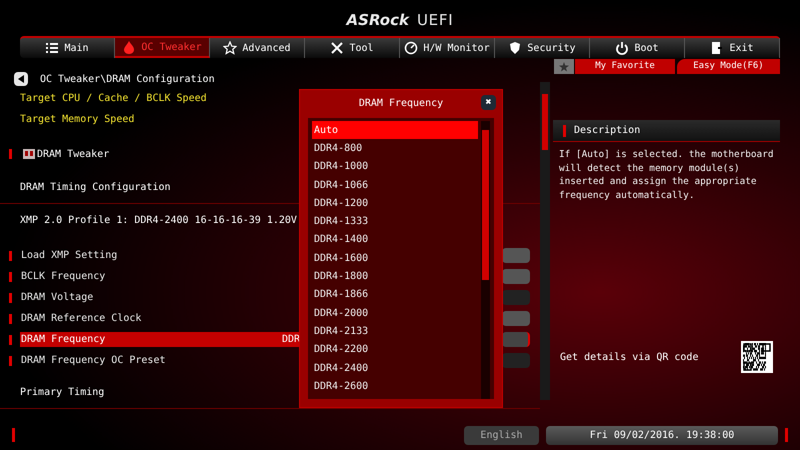 This screenshot has height=450, width=800. I want to click on language-button: English, so click(501, 435).